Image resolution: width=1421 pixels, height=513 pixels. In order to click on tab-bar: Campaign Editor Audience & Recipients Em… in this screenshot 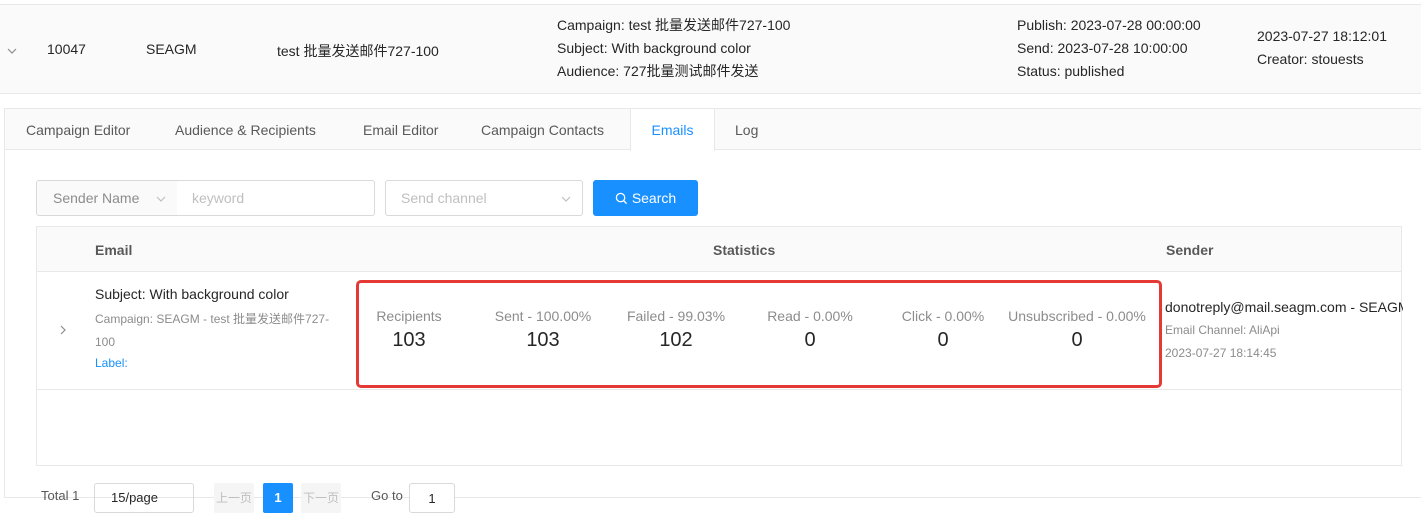, I will do `click(713, 130)`.